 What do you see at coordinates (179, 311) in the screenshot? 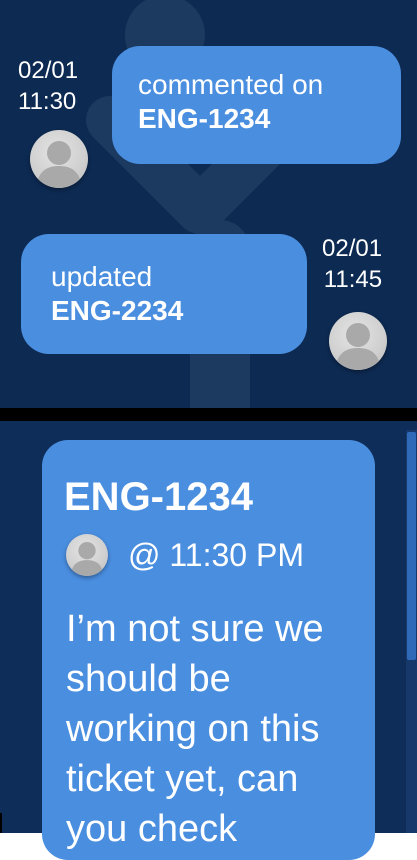
I see `activity-ticket: ENG-2234` at bounding box center [179, 311].